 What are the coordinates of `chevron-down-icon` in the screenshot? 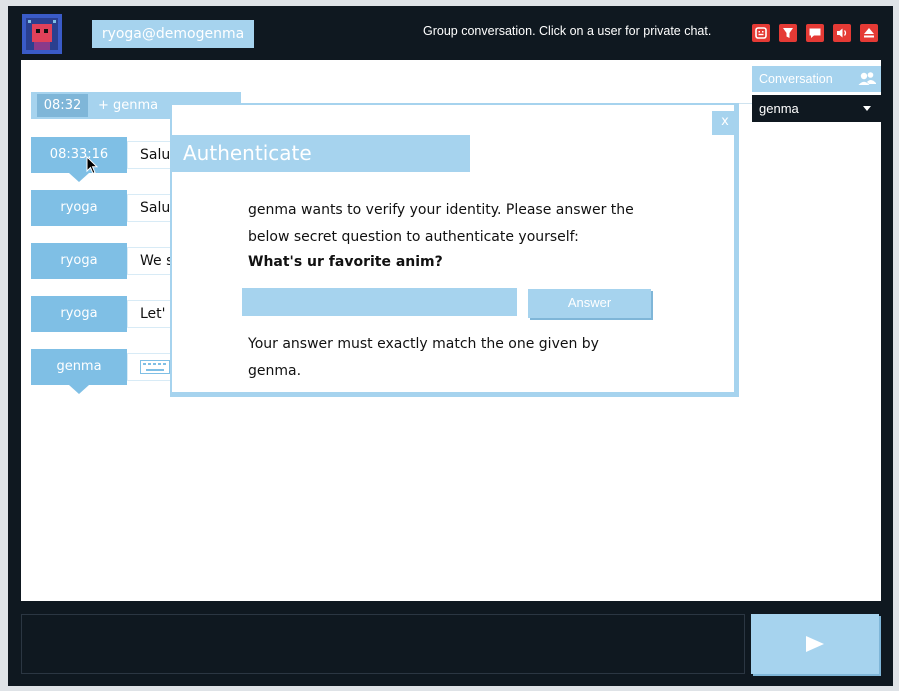 It's located at (867, 108).